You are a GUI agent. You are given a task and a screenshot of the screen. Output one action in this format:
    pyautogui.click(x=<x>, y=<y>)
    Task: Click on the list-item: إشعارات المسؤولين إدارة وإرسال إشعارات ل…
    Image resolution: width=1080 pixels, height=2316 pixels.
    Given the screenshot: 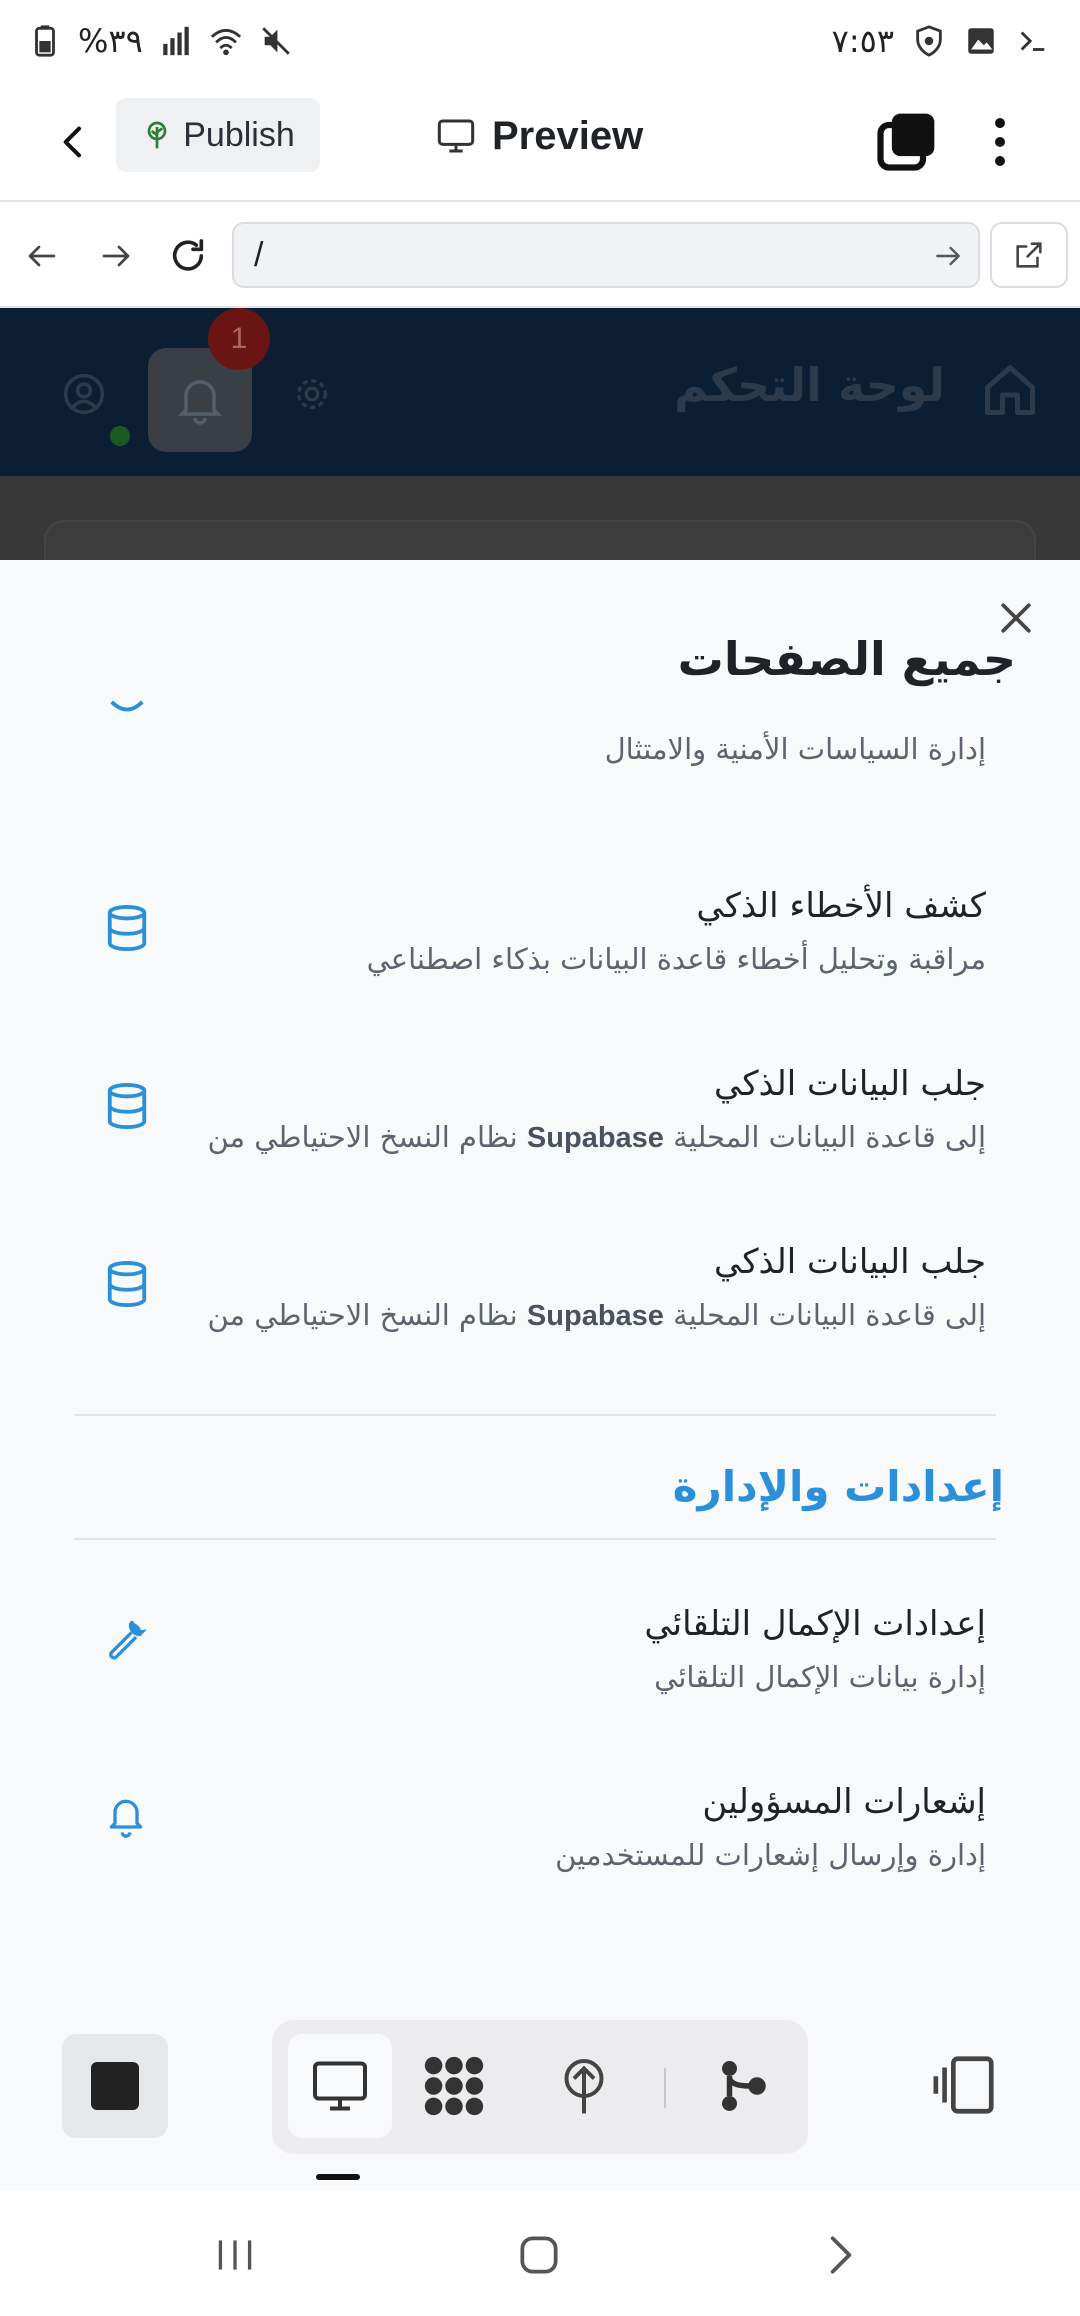 What is the action you would take?
    pyautogui.click(x=540, y=1871)
    